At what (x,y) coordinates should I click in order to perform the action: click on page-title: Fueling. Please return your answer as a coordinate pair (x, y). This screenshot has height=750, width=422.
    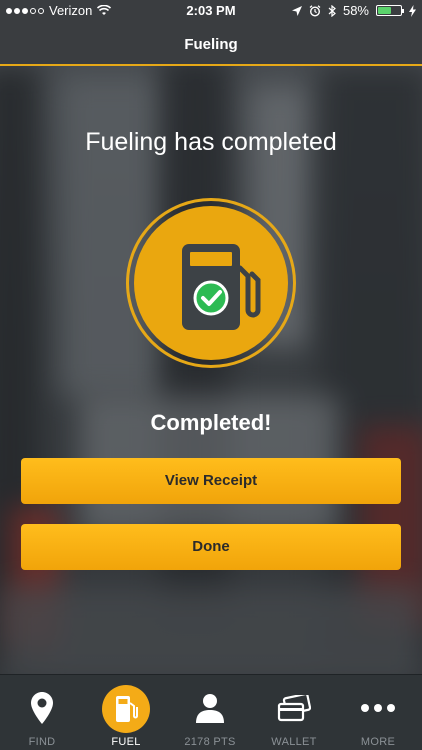
    Looking at the image, I should click on (211, 44).